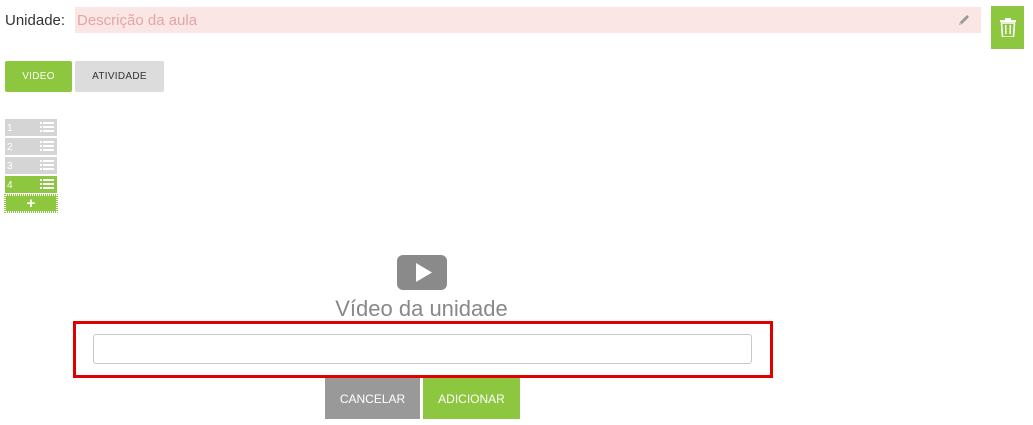  What do you see at coordinates (10, 147) in the screenshot?
I see `lesson-number: 2` at bounding box center [10, 147].